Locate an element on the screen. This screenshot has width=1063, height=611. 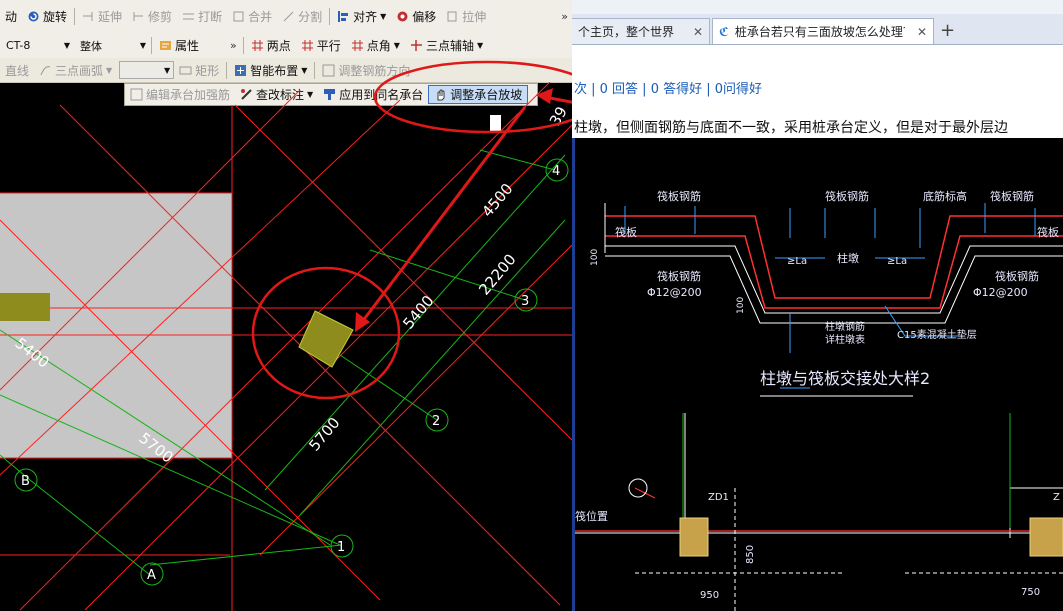
component-select-value: CT-8 is located at coordinates (18, 45).